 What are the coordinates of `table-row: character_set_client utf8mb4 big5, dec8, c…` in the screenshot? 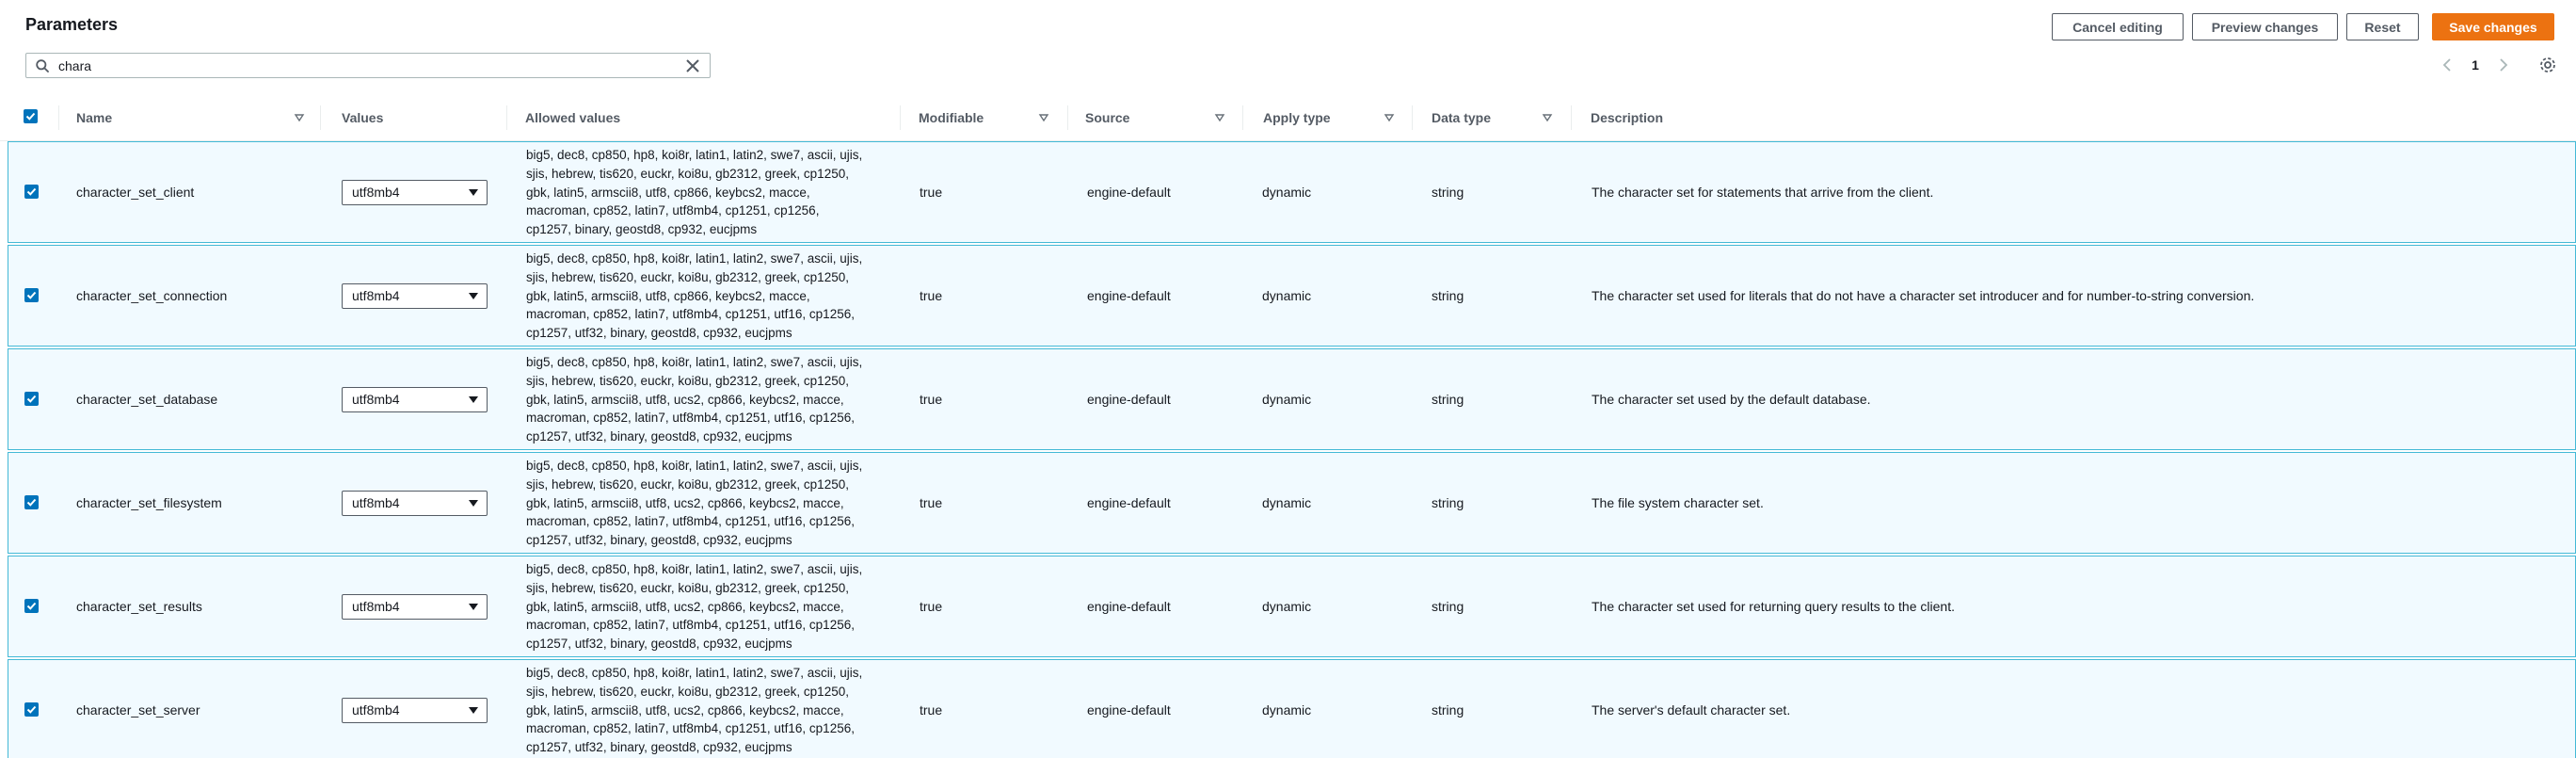 It's located at (1292, 192).